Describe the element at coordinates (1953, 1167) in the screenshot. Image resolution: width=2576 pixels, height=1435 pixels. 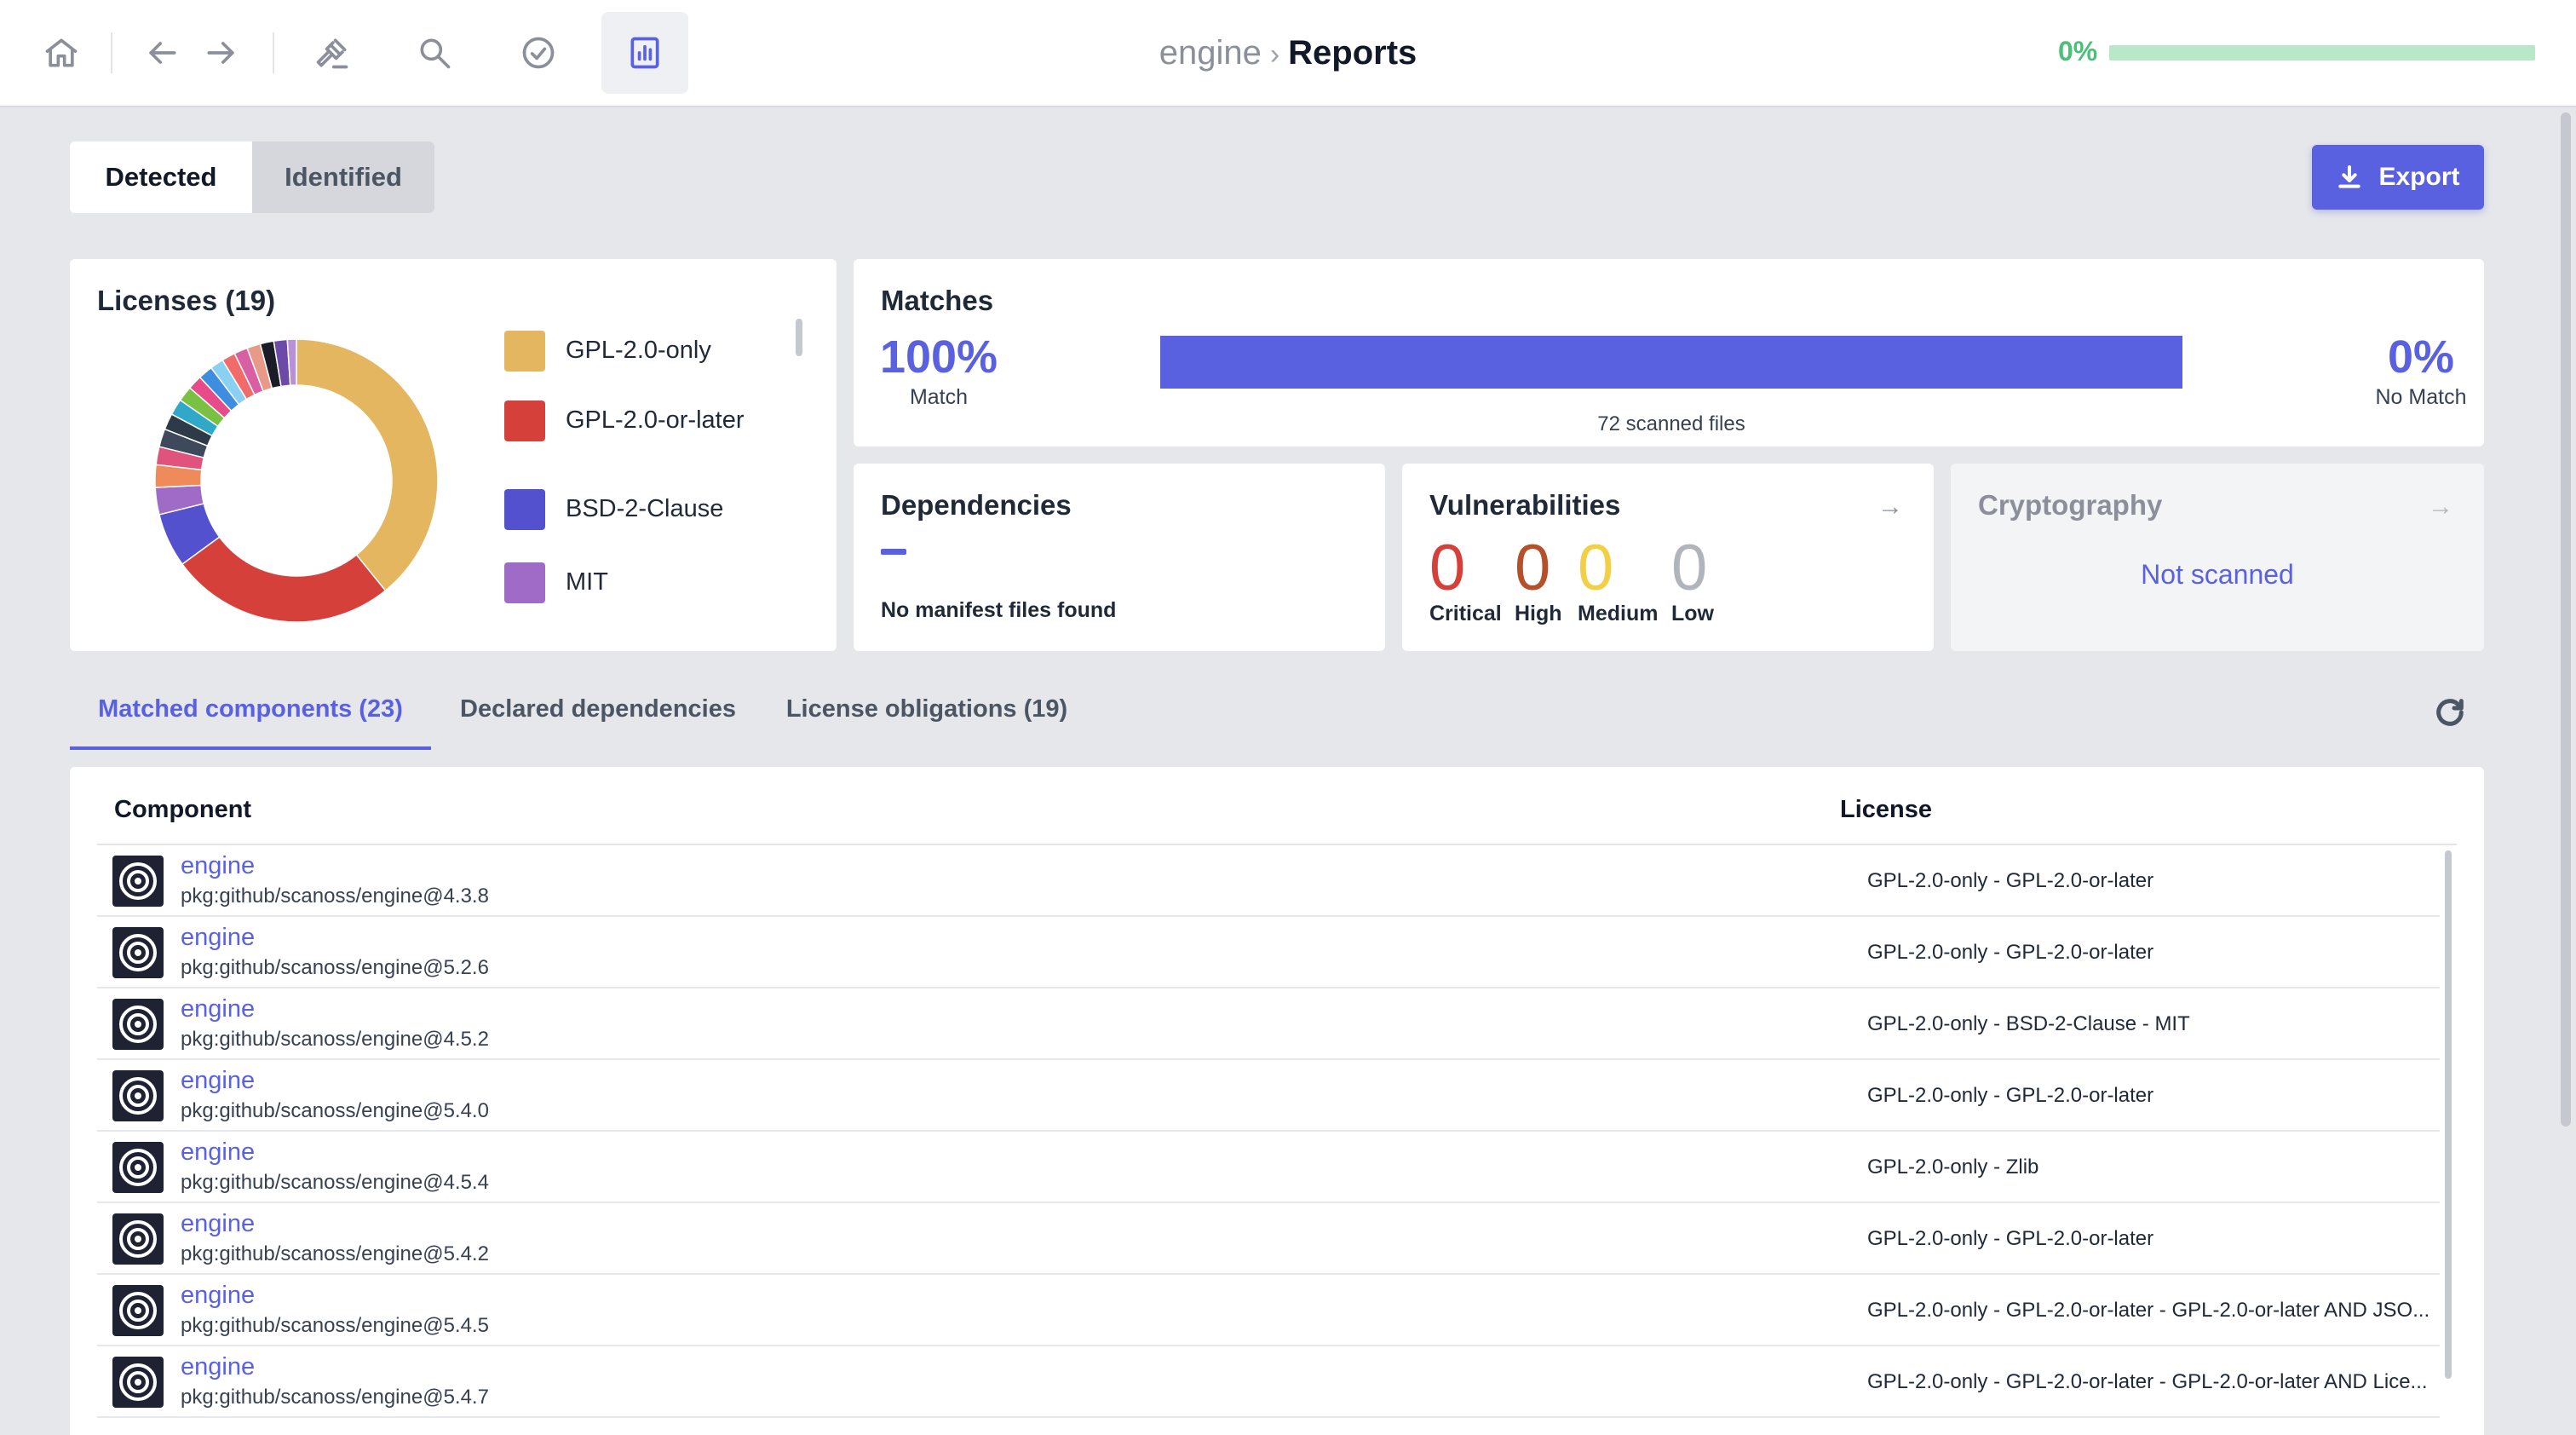
I see `component-license: GPL-2.0-only - Zlib` at that location.